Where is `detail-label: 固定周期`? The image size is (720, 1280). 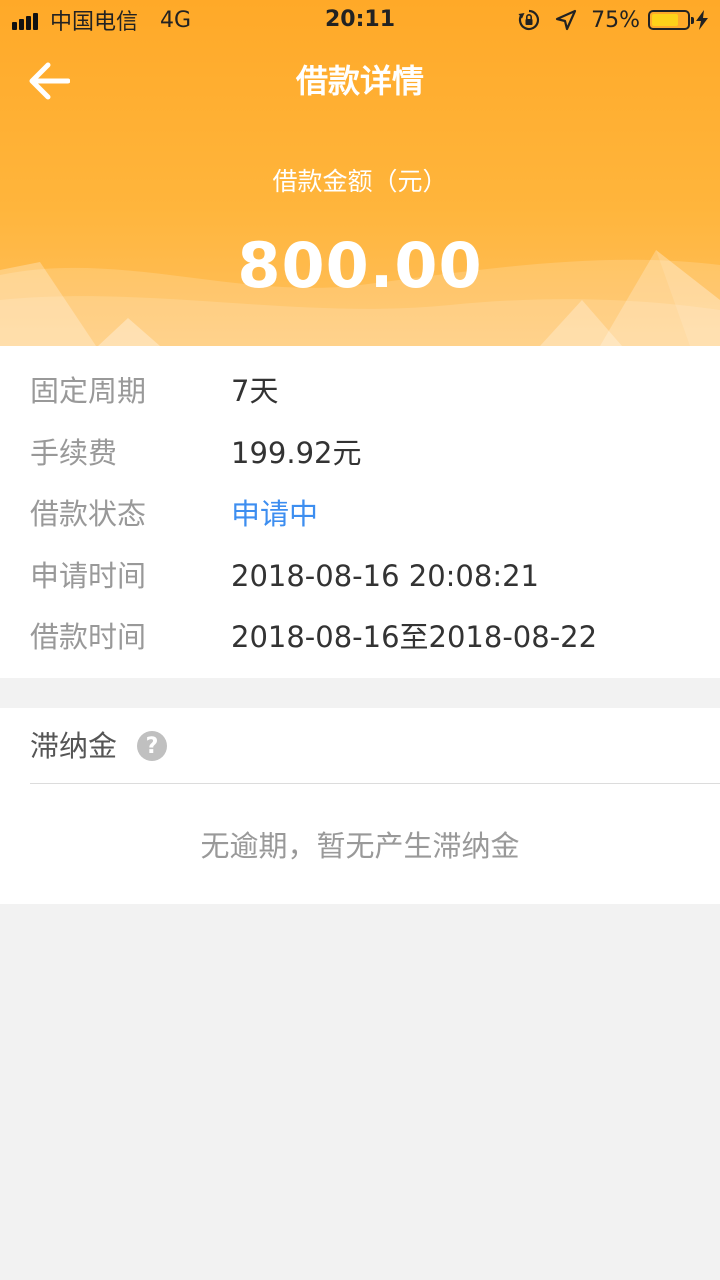 detail-label: 固定周期 is located at coordinates (88, 391).